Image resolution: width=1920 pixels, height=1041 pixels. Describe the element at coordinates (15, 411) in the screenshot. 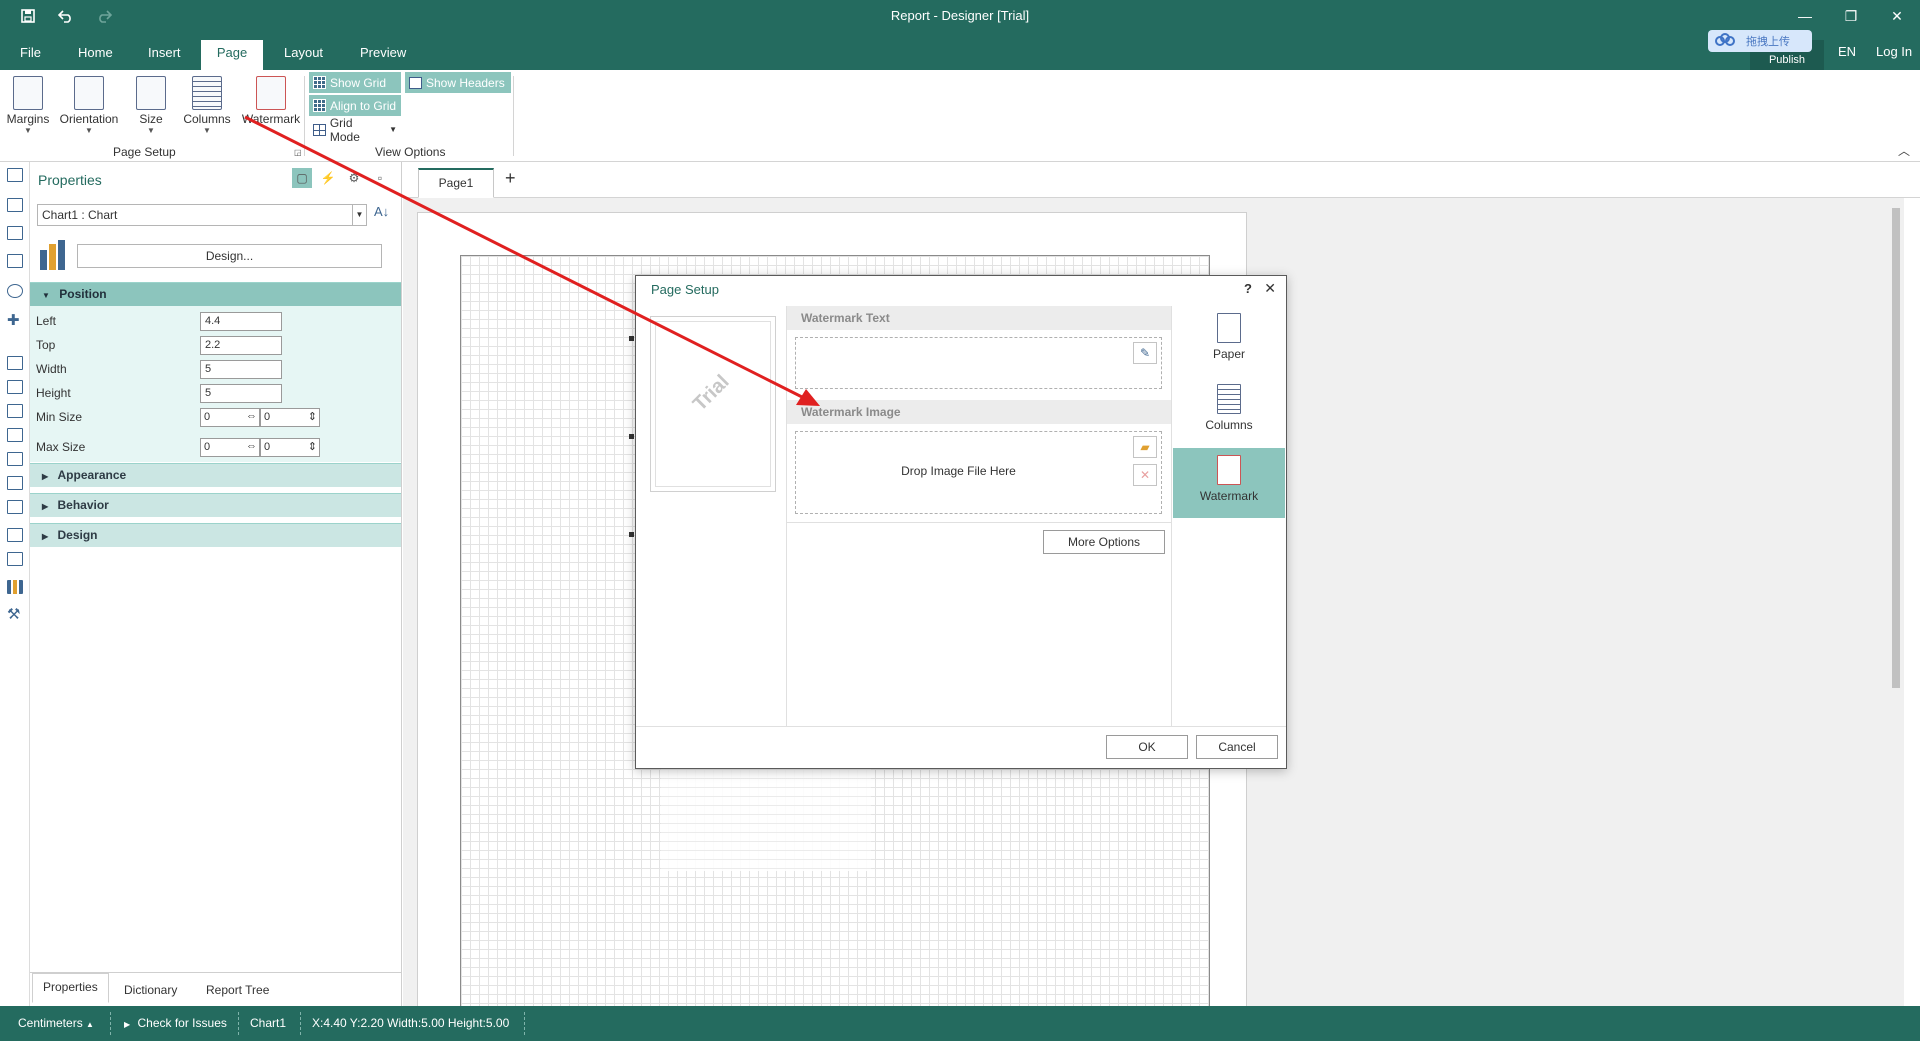

I see `table-icon` at that location.